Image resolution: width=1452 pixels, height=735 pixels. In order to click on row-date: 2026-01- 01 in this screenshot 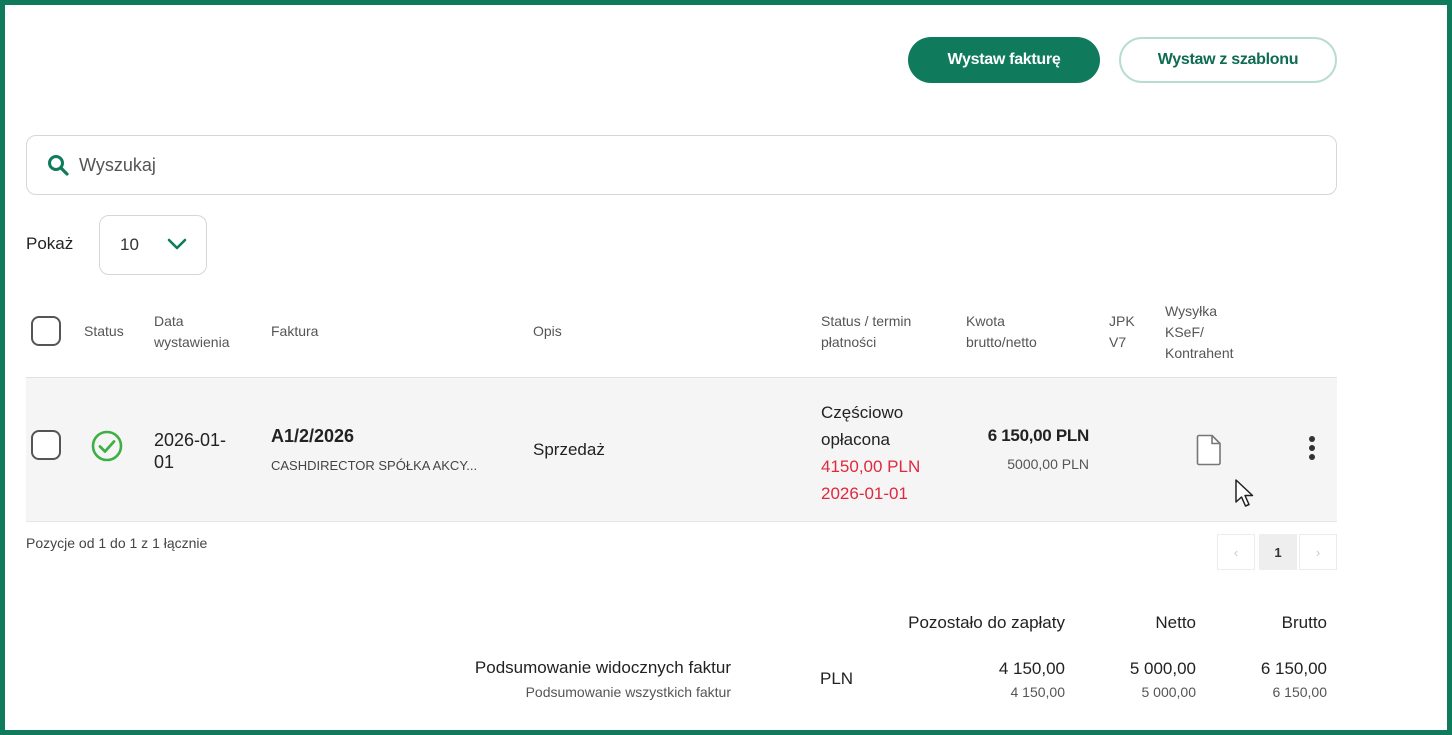, I will do `click(190, 451)`.